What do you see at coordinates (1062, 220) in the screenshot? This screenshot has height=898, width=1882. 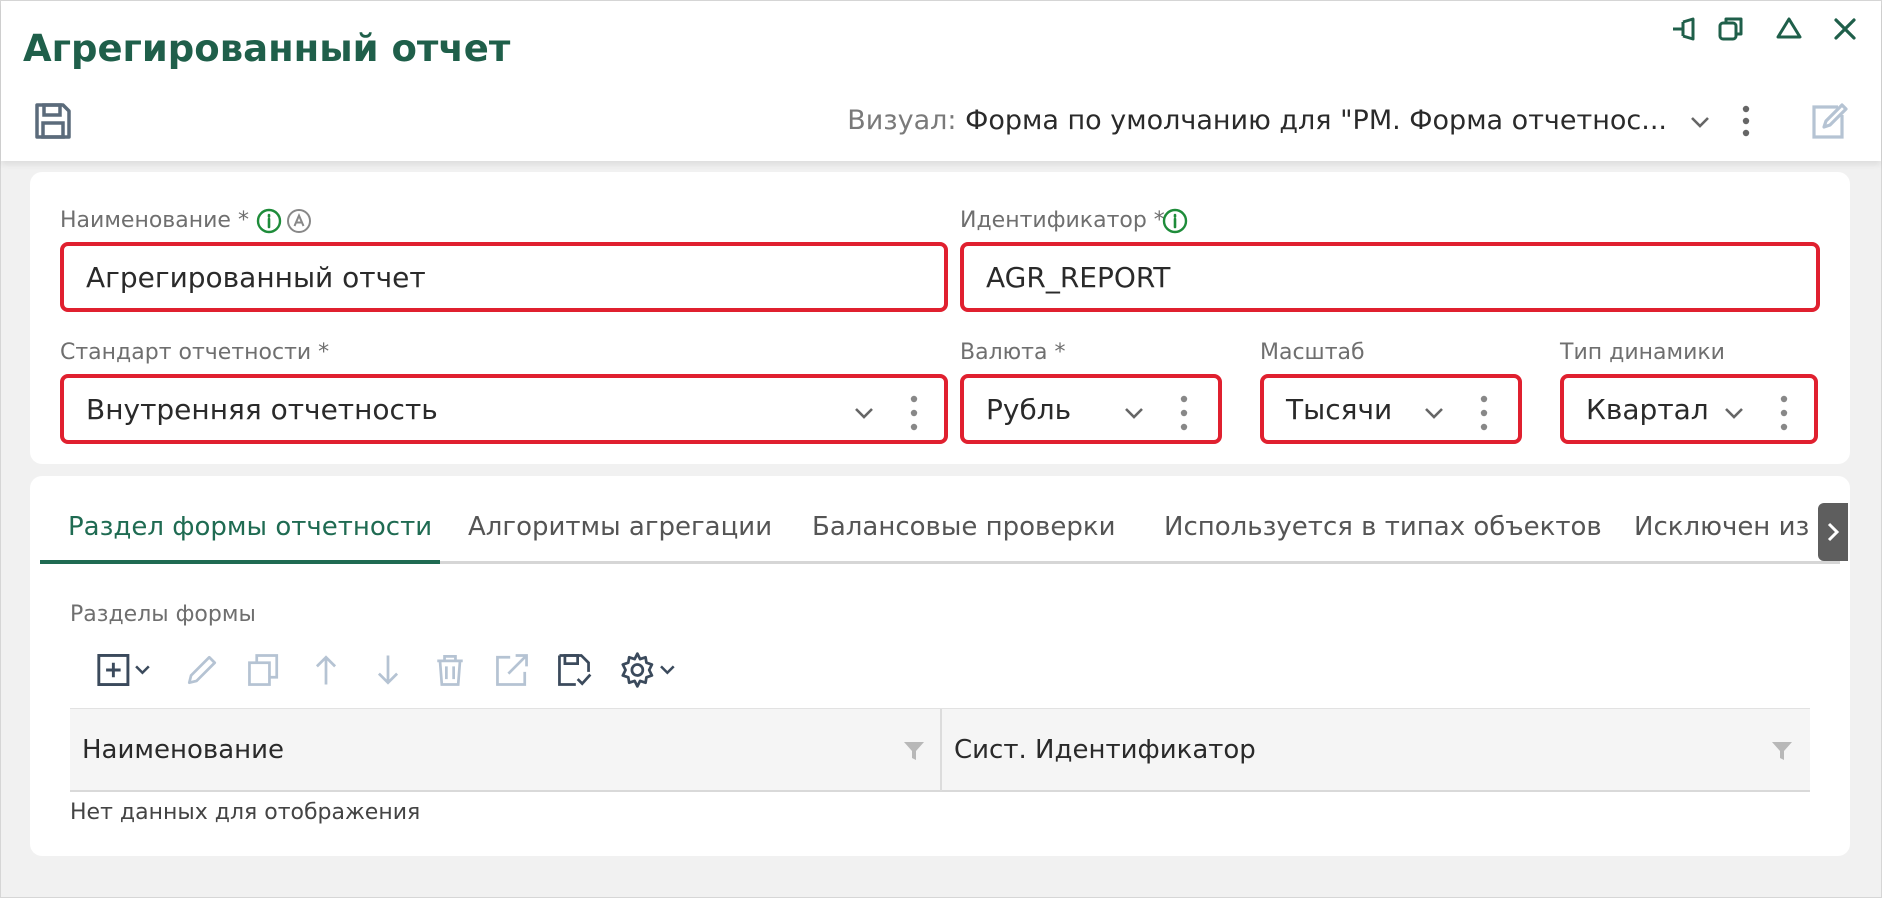 I see `identifier-label: Идентификатор *` at bounding box center [1062, 220].